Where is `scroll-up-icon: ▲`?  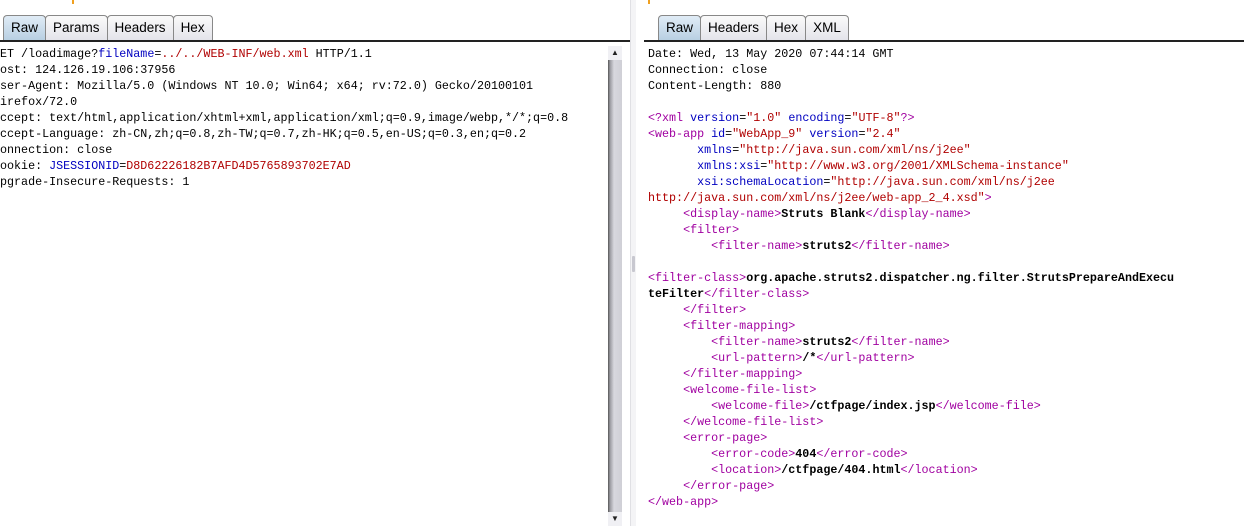 scroll-up-icon: ▲ is located at coordinates (615, 53).